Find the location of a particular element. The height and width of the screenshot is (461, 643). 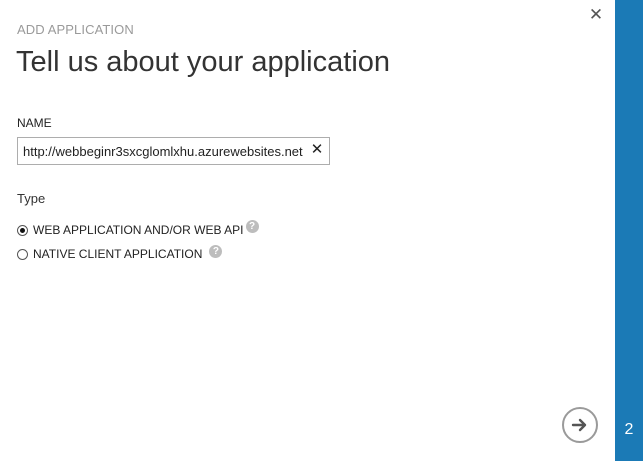

close-icon: ✕ is located at coordinates (596, 15).